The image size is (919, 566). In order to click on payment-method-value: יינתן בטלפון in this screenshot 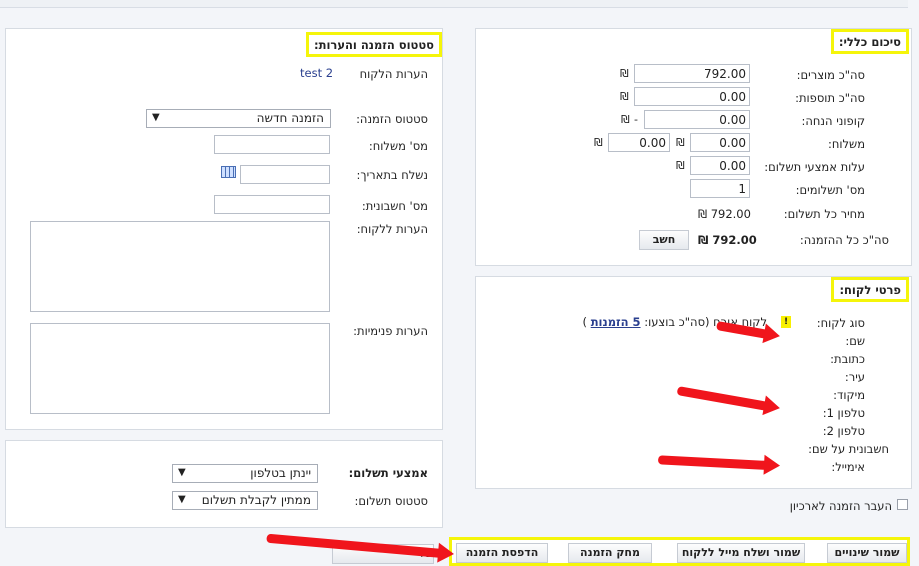, I will do `click(280, 473)`.